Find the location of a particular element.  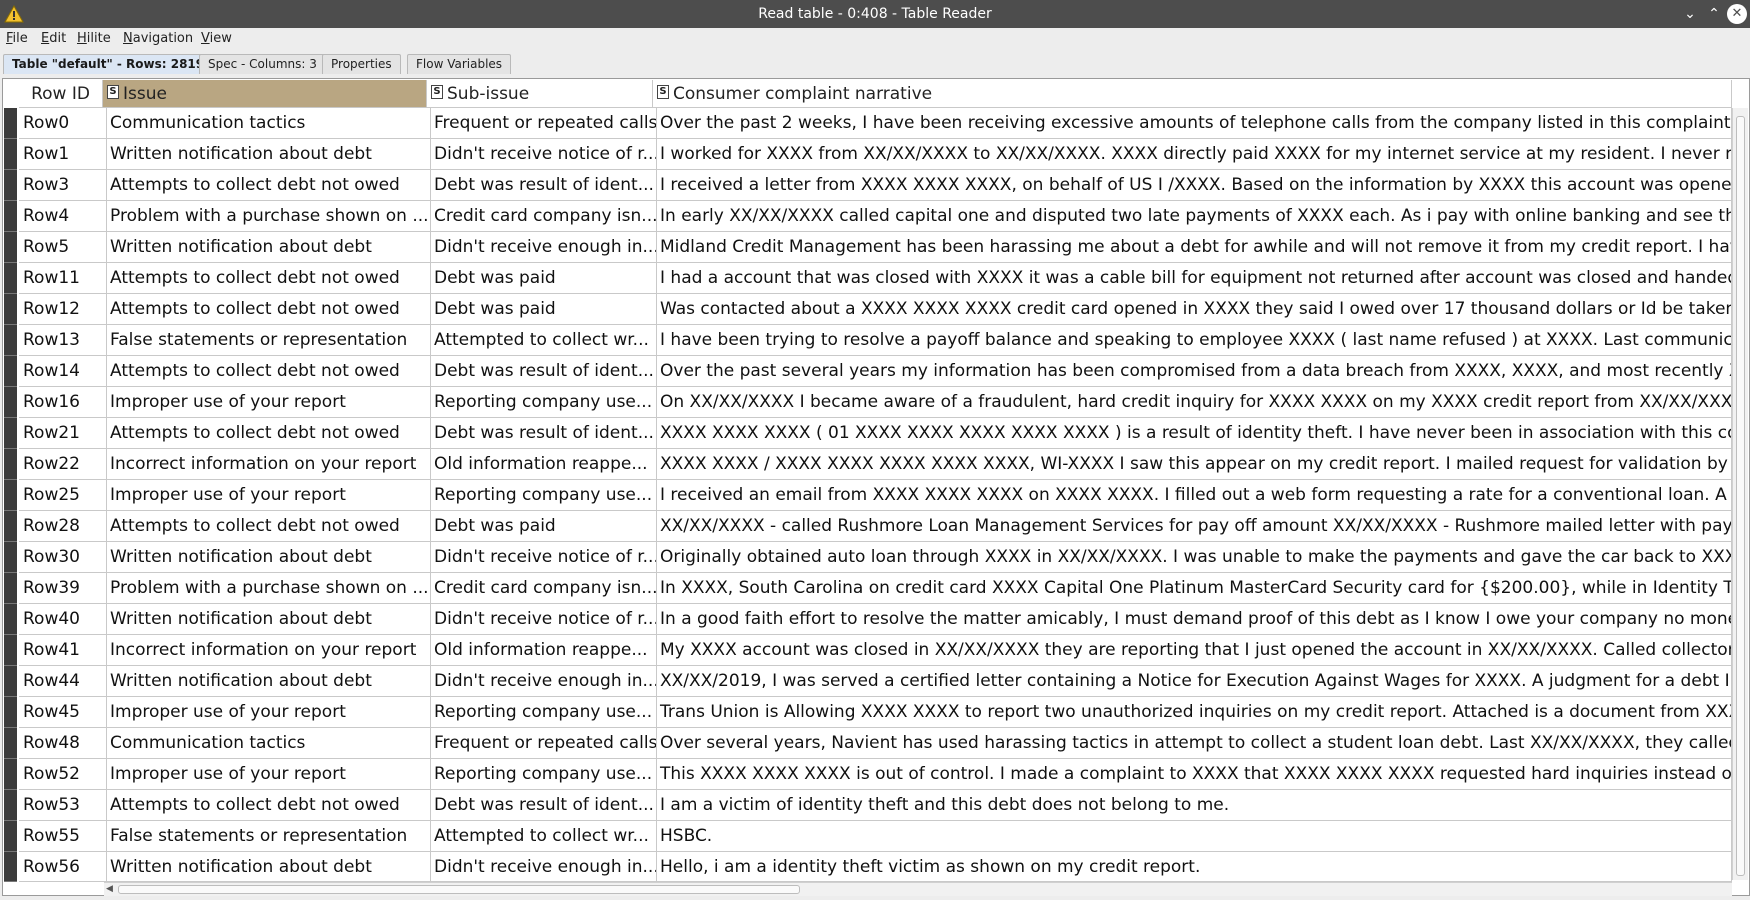

cell-row-id: Row1 is located at coordinates (63, 154).